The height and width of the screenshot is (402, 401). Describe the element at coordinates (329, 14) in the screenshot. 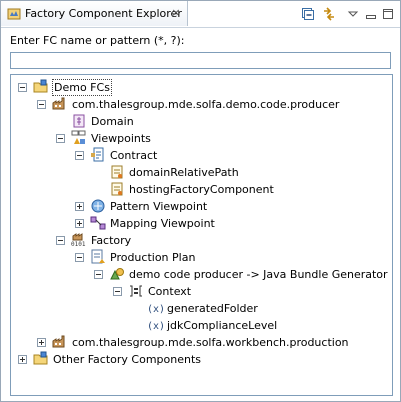

I see `link-with-editor-icon` at that location.